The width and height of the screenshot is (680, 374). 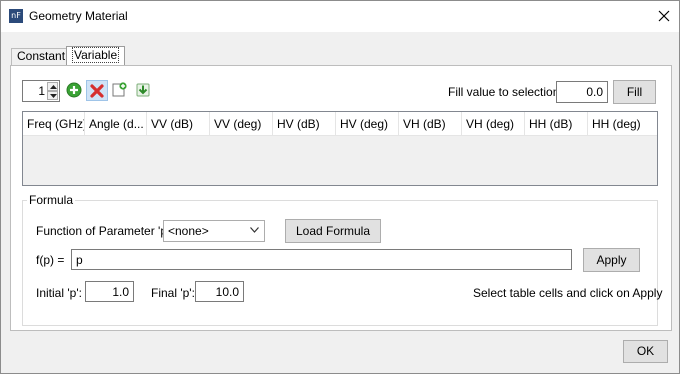 I want to click on close-button, so click(x=664, y=16).